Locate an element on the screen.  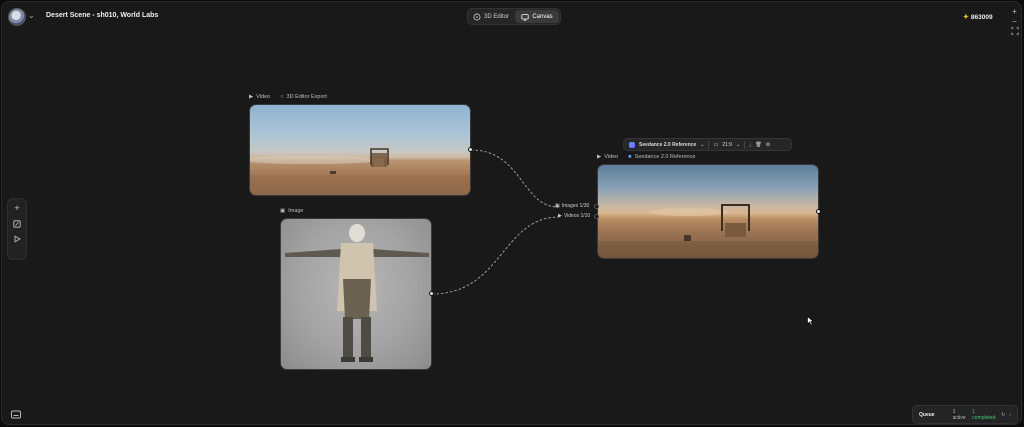
download-icon: ⤓ is located at coordinates (750, 145).